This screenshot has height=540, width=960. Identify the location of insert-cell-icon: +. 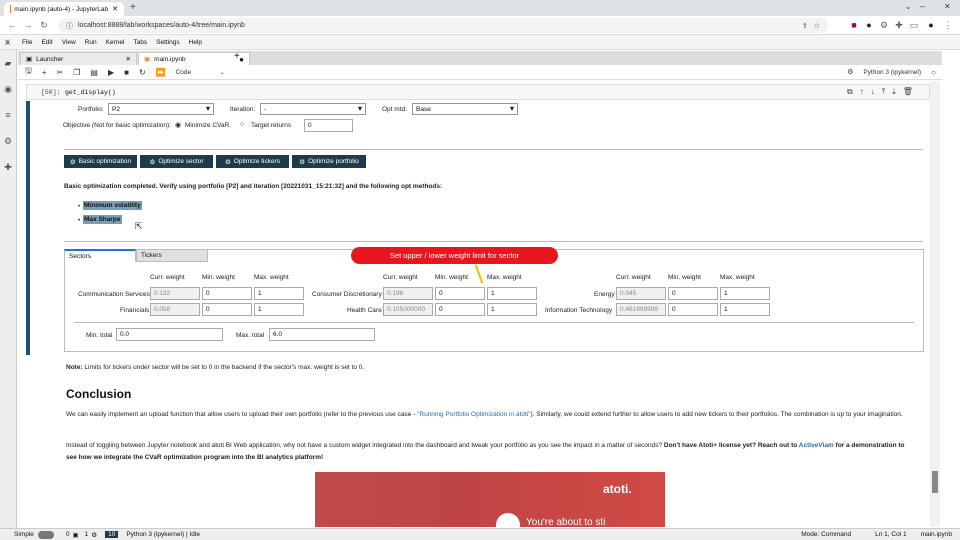
(44, 72).